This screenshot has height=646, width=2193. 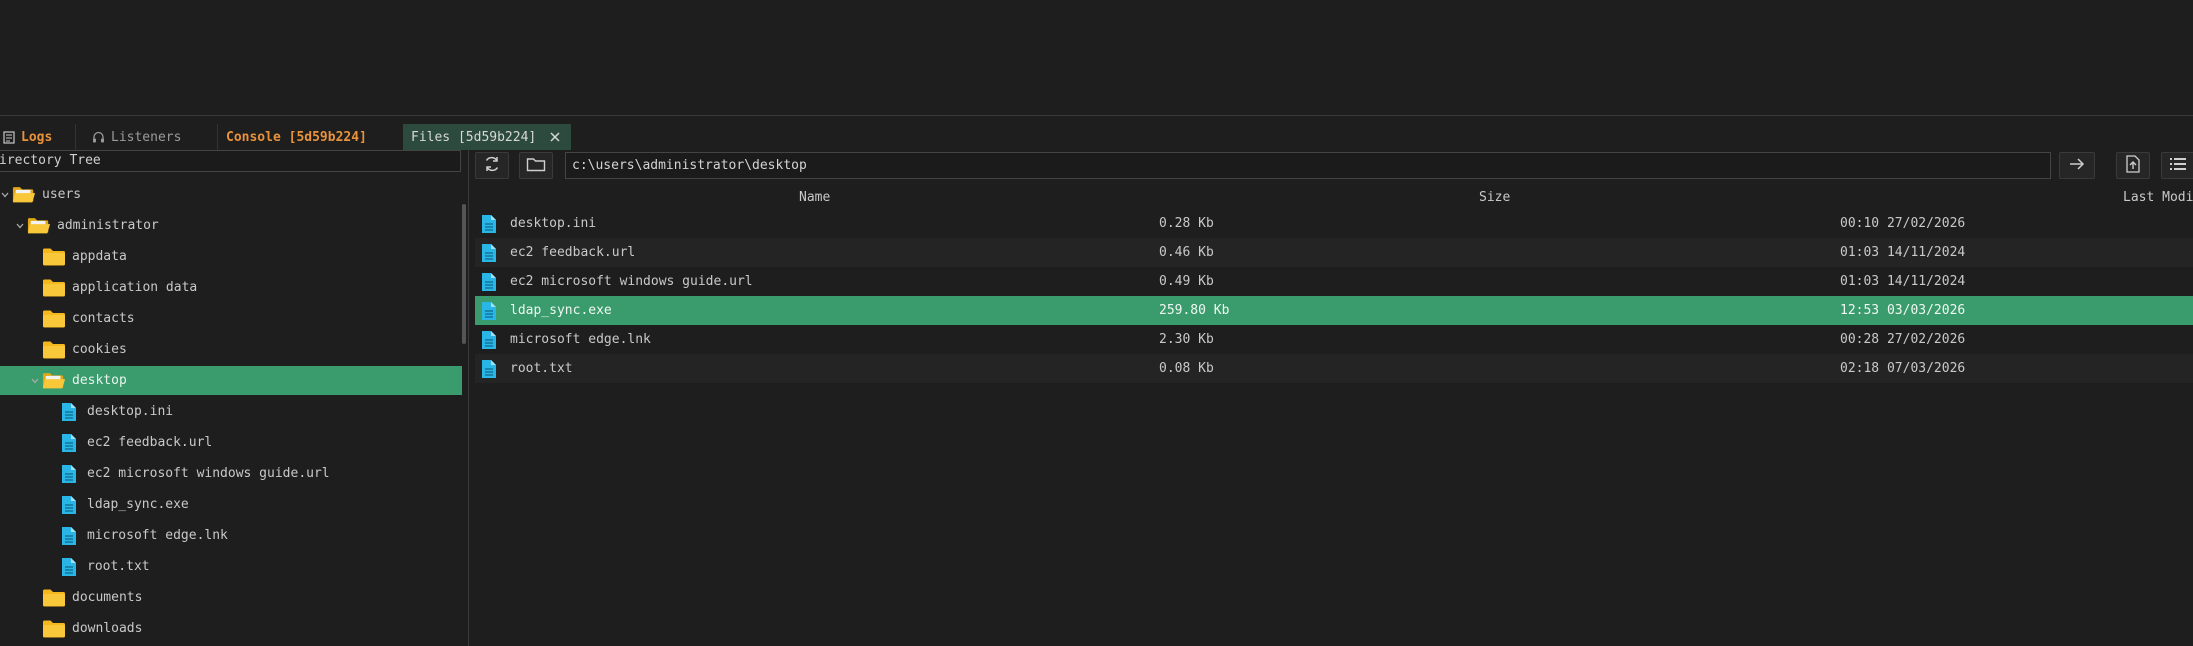 I want to click on refresh-icon, so click(x=492, y=166).